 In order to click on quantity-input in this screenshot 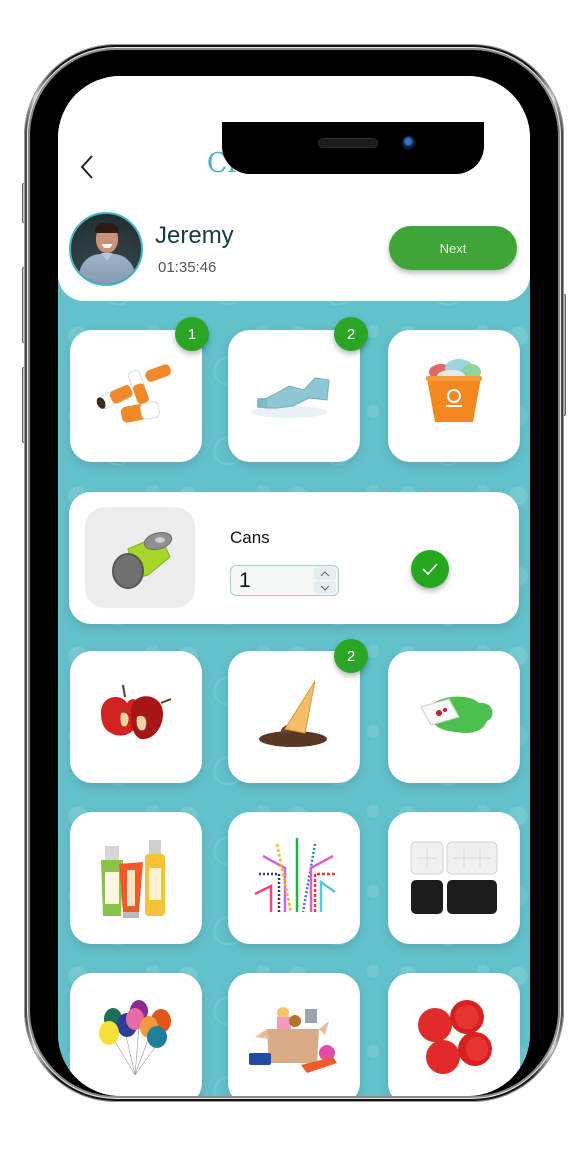, I will do `click(274, 581)`.